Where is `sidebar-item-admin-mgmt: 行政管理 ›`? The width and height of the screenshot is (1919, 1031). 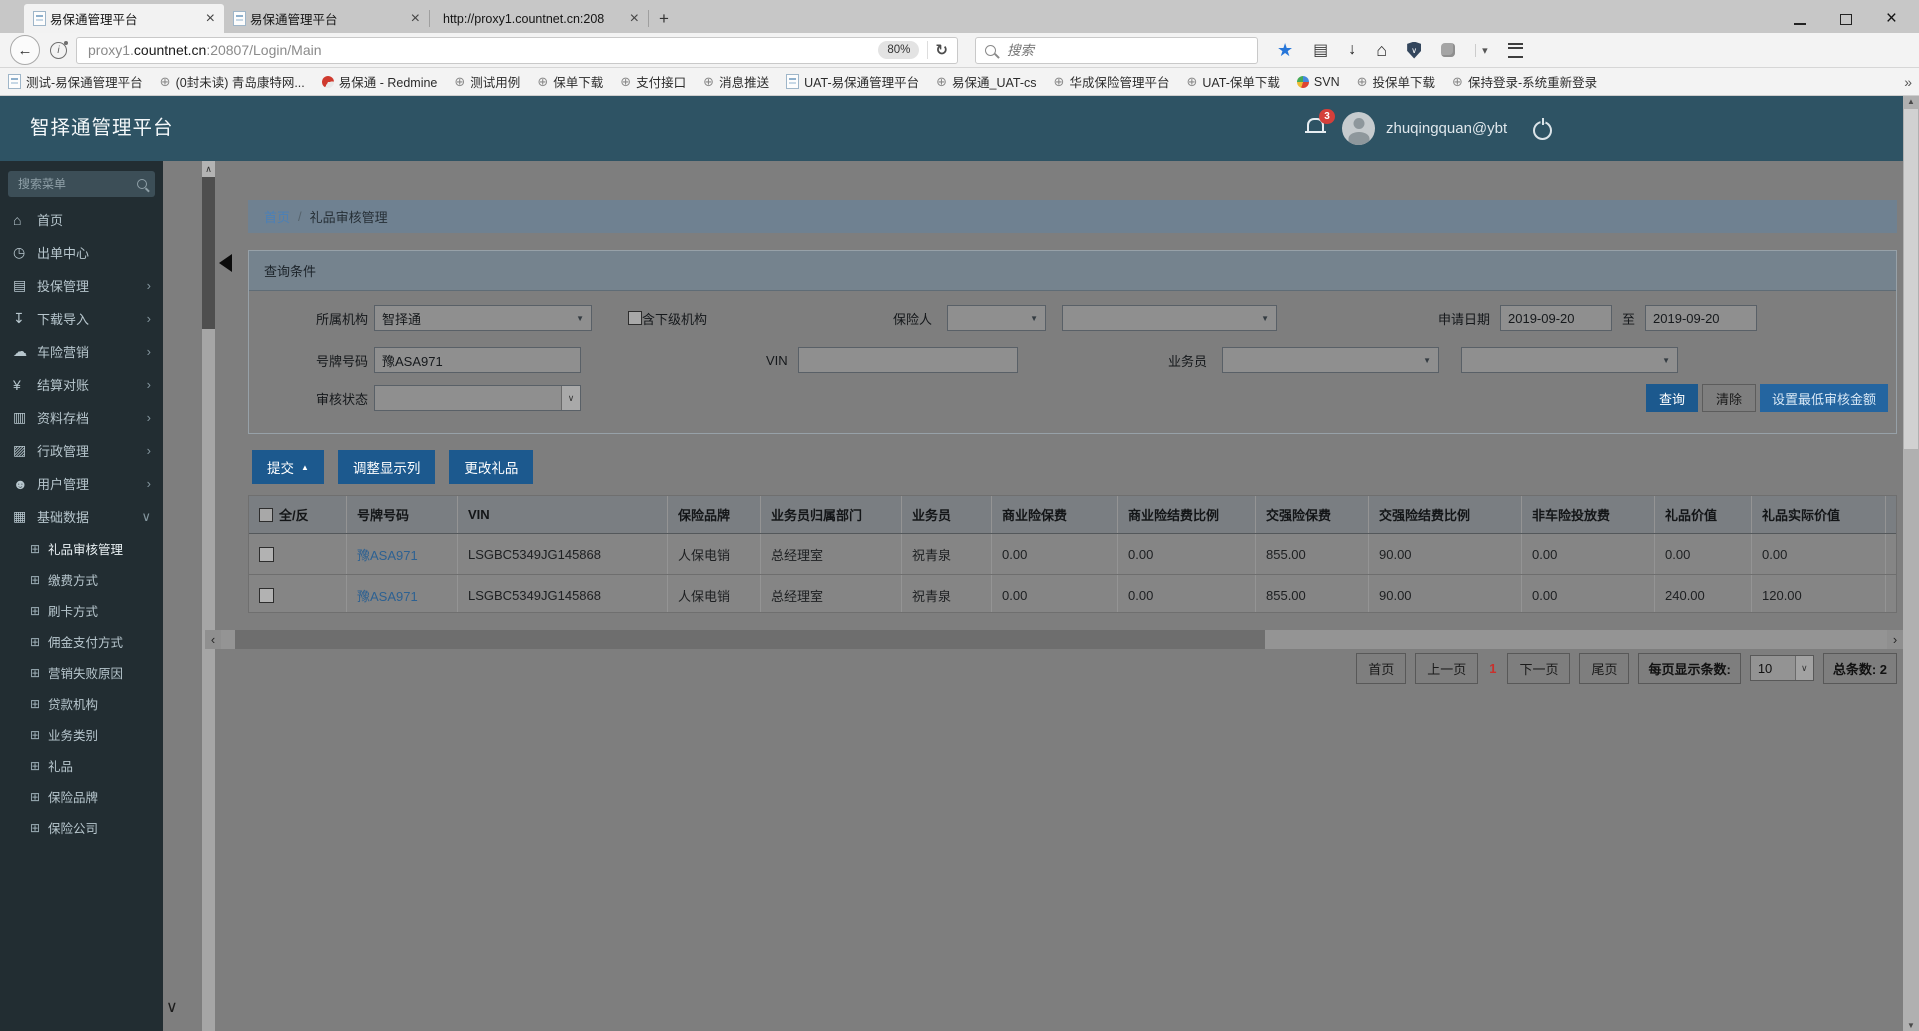
sidebar-item-admin-mgmt: 行政管理 › is located at coordinates (81, 450).